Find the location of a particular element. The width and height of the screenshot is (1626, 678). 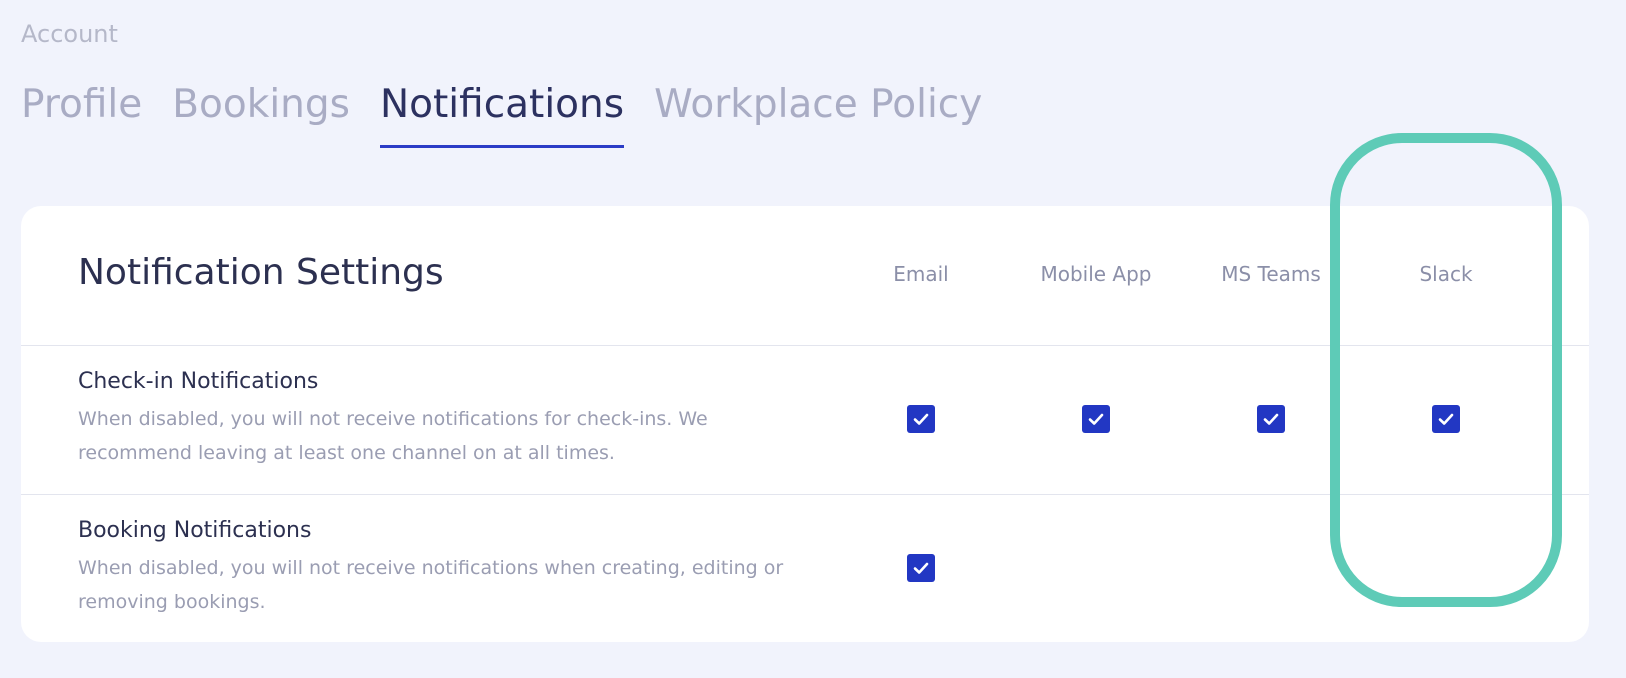

header-divider is located at coordinates (805, 345).